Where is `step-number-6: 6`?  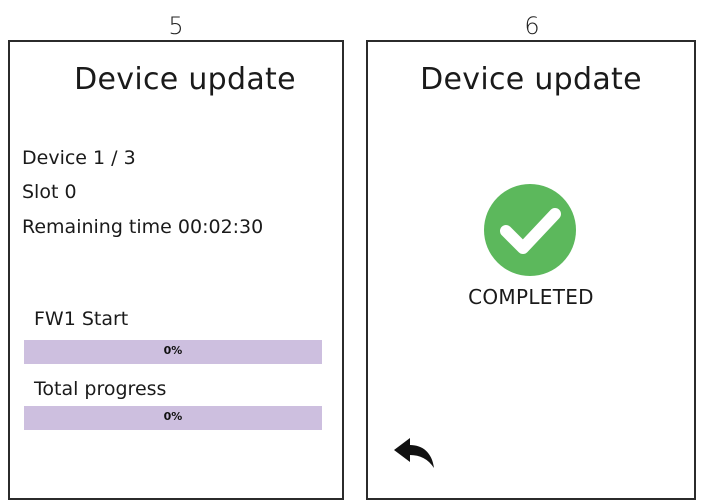
step-number-6: 6 is located at coordinates (532, 26).